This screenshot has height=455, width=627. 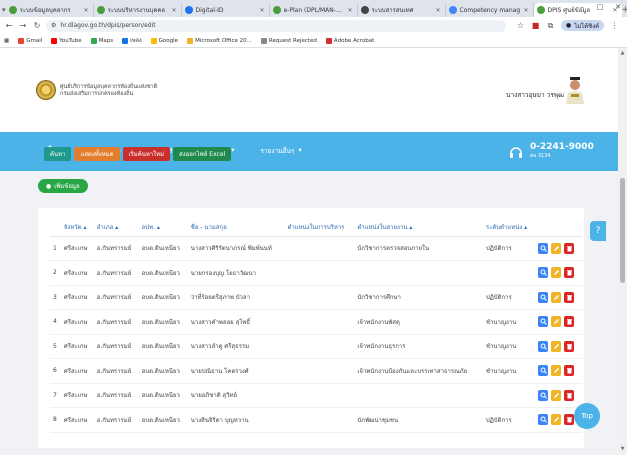 What do you see at coordinates (382, 227) in the screenshot?
I see `column-header-label: ตำแหน่งในสายงาน` at bounding box center [382, 227].